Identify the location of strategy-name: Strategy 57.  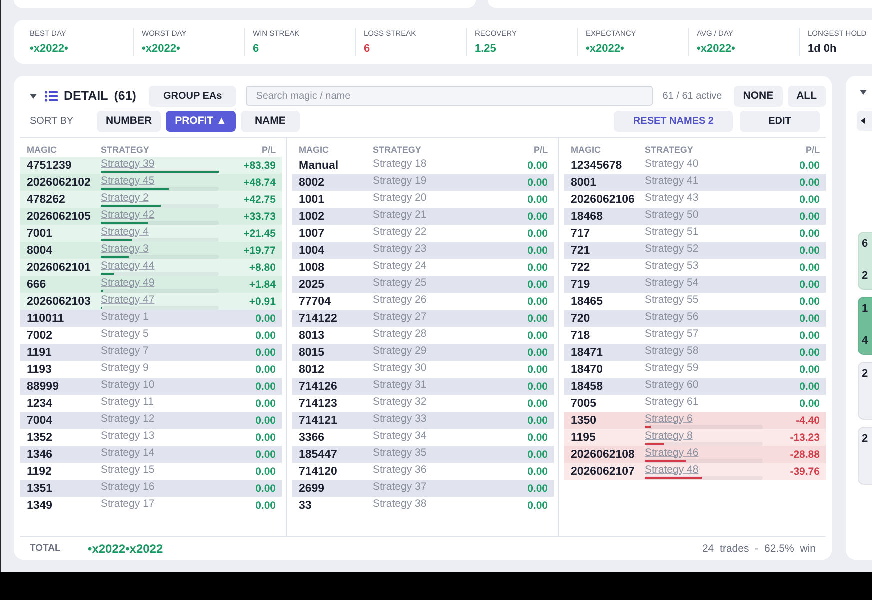
(672, 334).